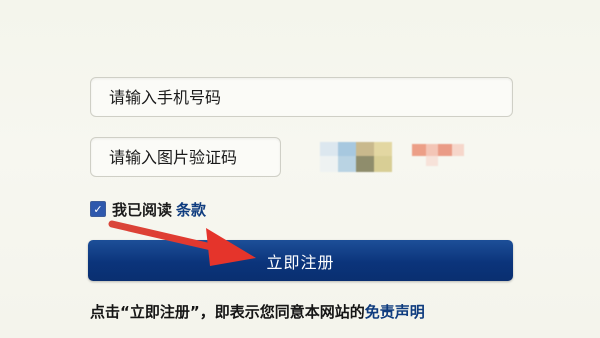  What do you see at coordinates (395, 312) in the screenshot?
I see `disclaimer-link: 免责声明` at bounding box center [395, 312].